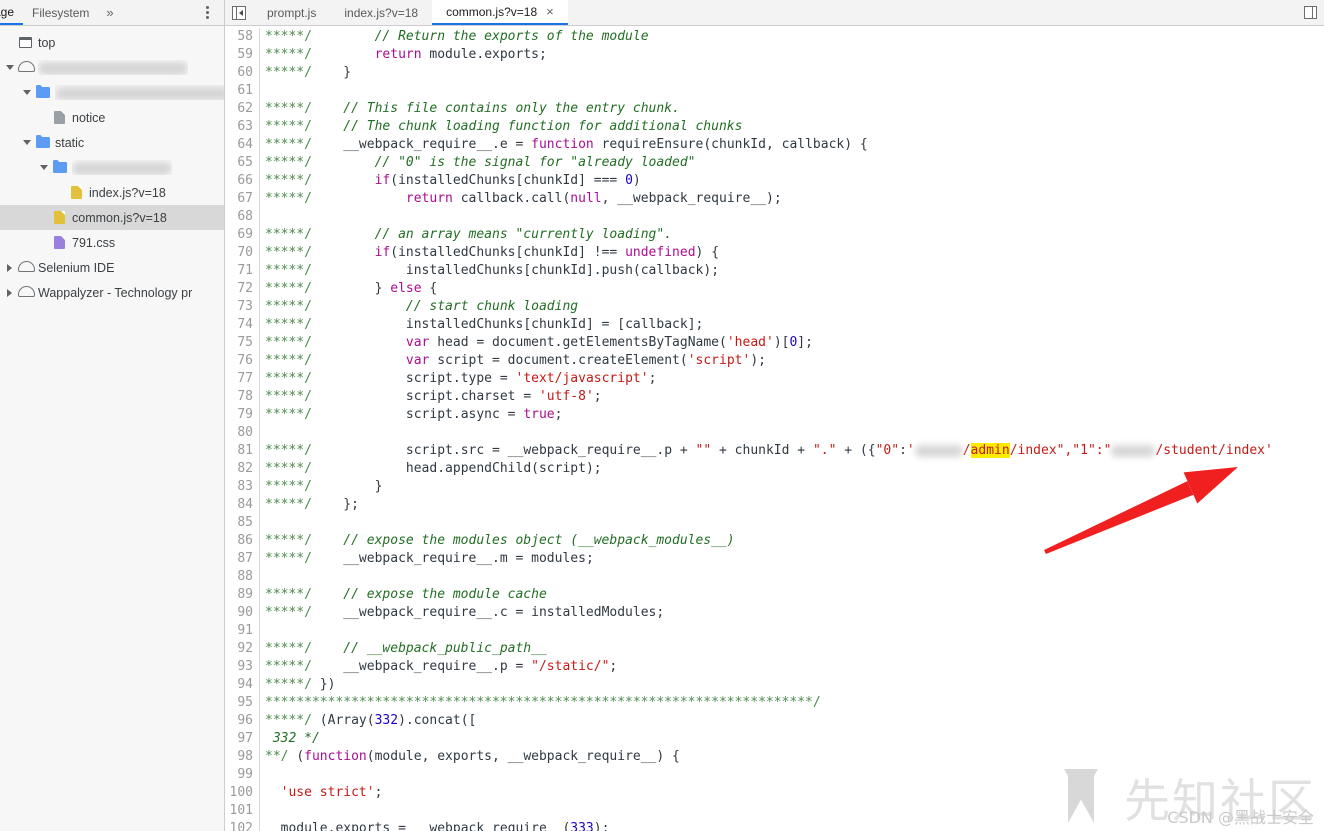  Describe the element at coordinates (429, 558) in the screenshot. I see `code-text: *****/ __webpack_require__.m = modules;` at that location.